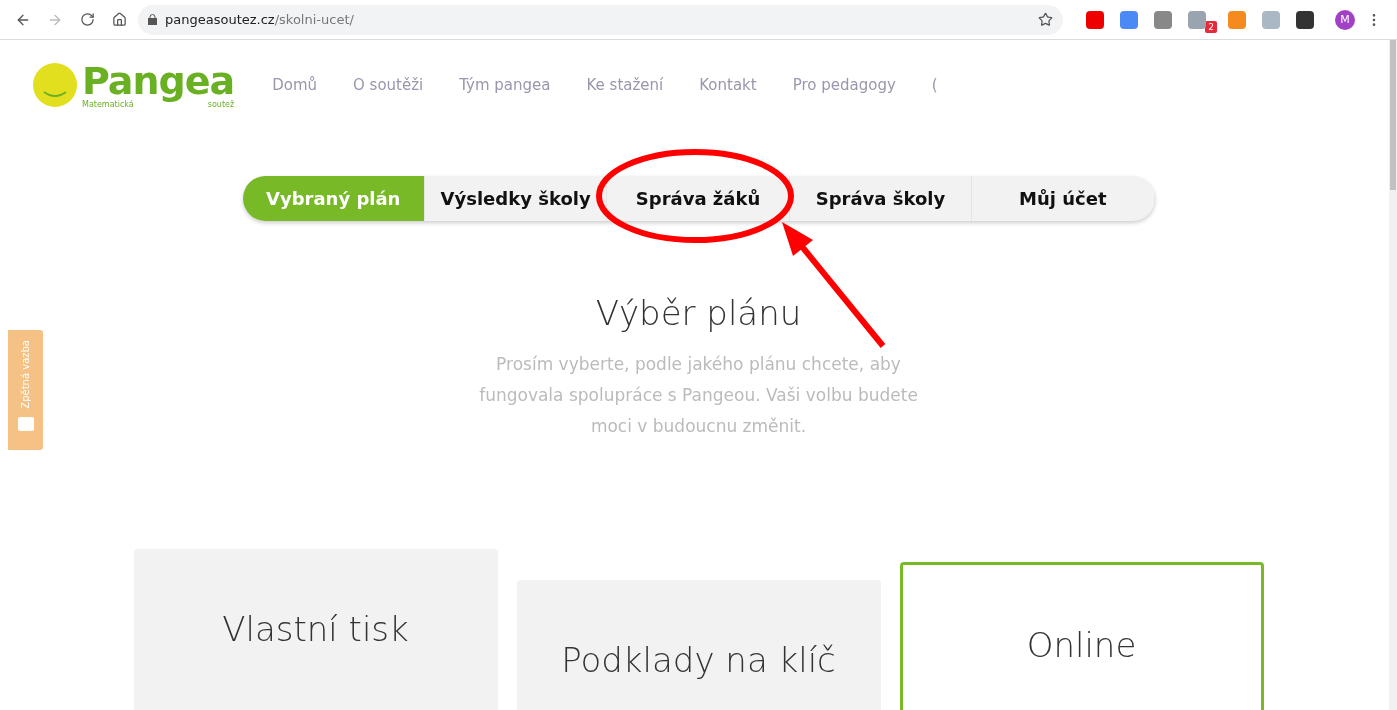  What do you see at coordinates (1211, 26) in the screenshot?
I see `count-badge: 2` at bounding box center [1211, 26].